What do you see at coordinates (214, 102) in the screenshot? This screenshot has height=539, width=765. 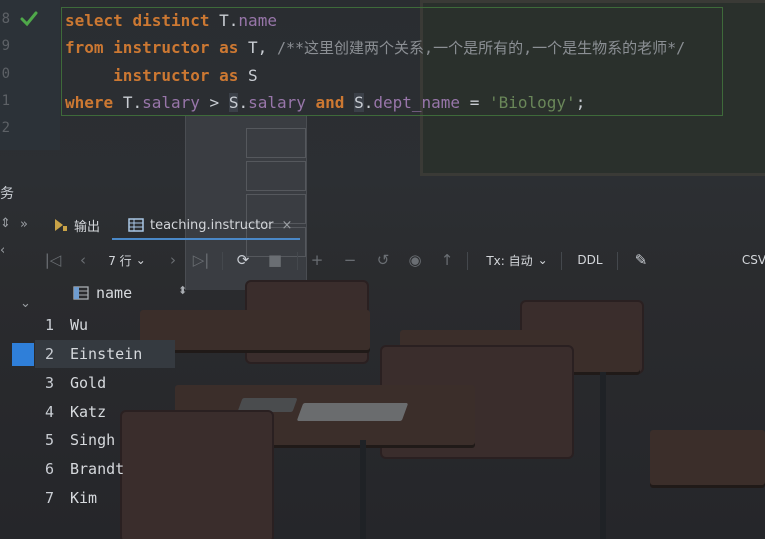 I see `operator: >` at bounding box center [214, 102].